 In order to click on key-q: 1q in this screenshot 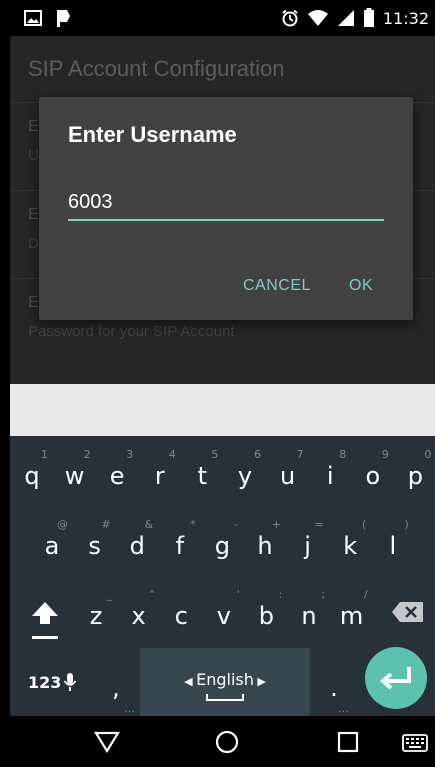, I will do `click(32, 469)`.